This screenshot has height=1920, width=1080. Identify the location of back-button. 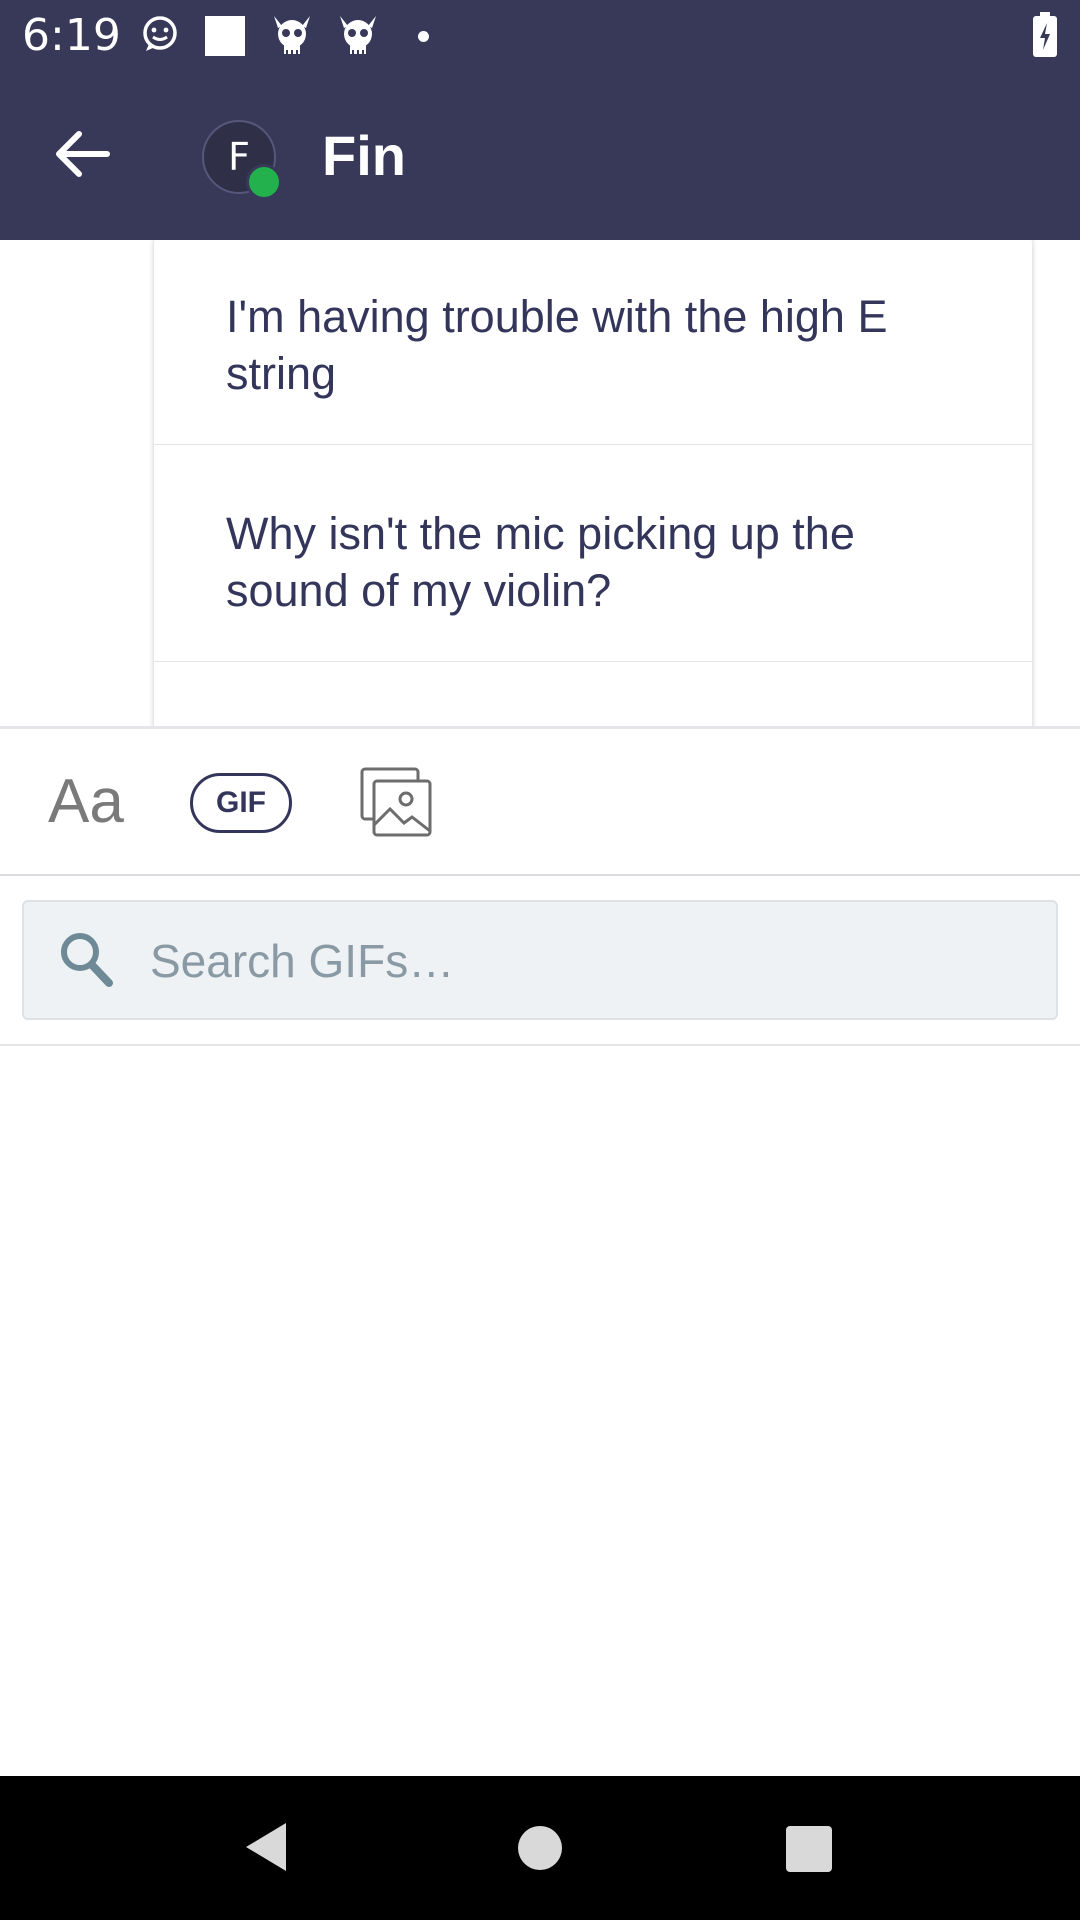
(82, 154).